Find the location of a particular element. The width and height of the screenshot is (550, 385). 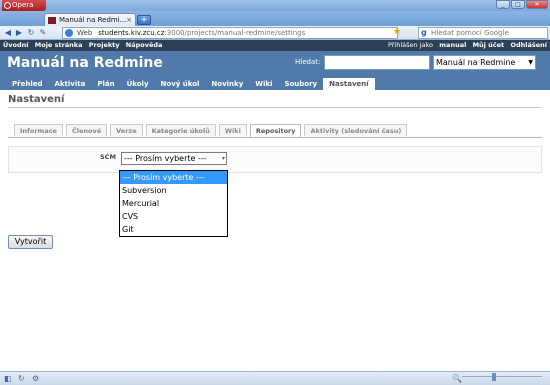

zoom-icon: 🔍 is located at coordinates (457, 378).